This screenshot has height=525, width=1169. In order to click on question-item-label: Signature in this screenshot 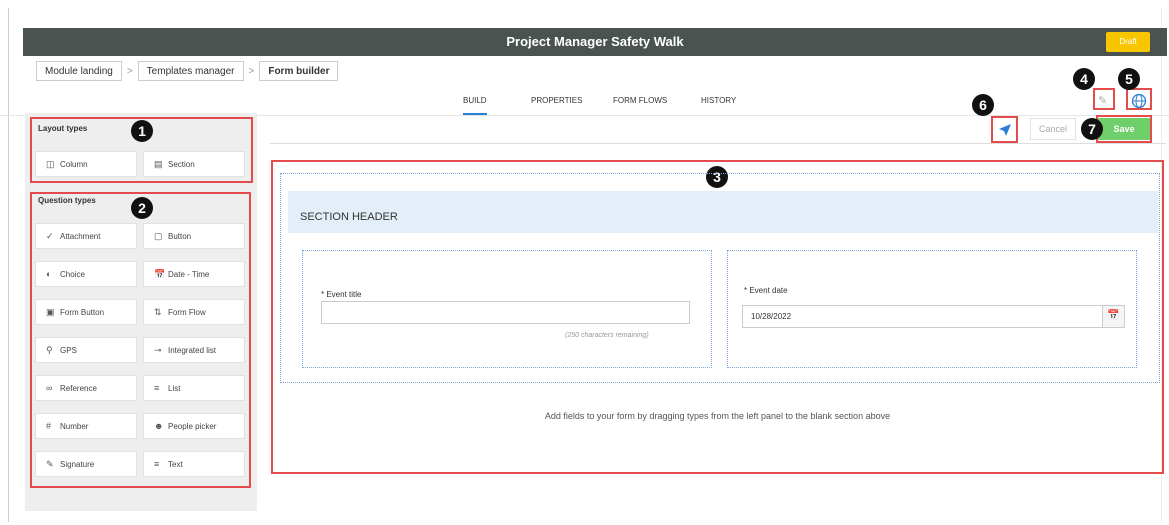, I will do `click(77, 464)`.